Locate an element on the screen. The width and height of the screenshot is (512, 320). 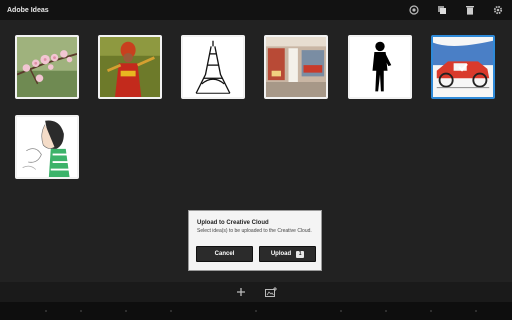
upload-button: Upload 1 is located at coordinates (287, 254).